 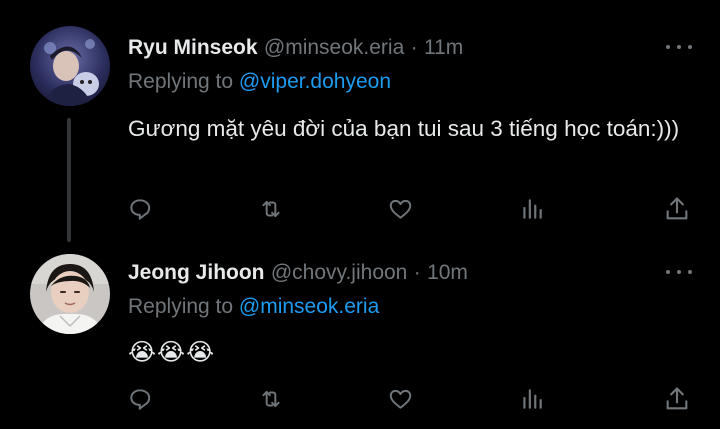 What do you see at coordinates (334, 47) in the screenshot?
I see `handle: @minseok.eria` at bounding box center [334, 47].